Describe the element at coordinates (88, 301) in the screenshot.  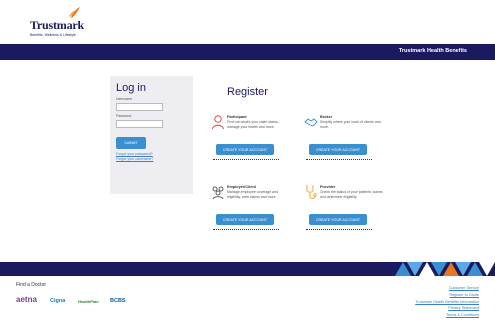
I see `healthplan-logo: HealthPlan` at that location.